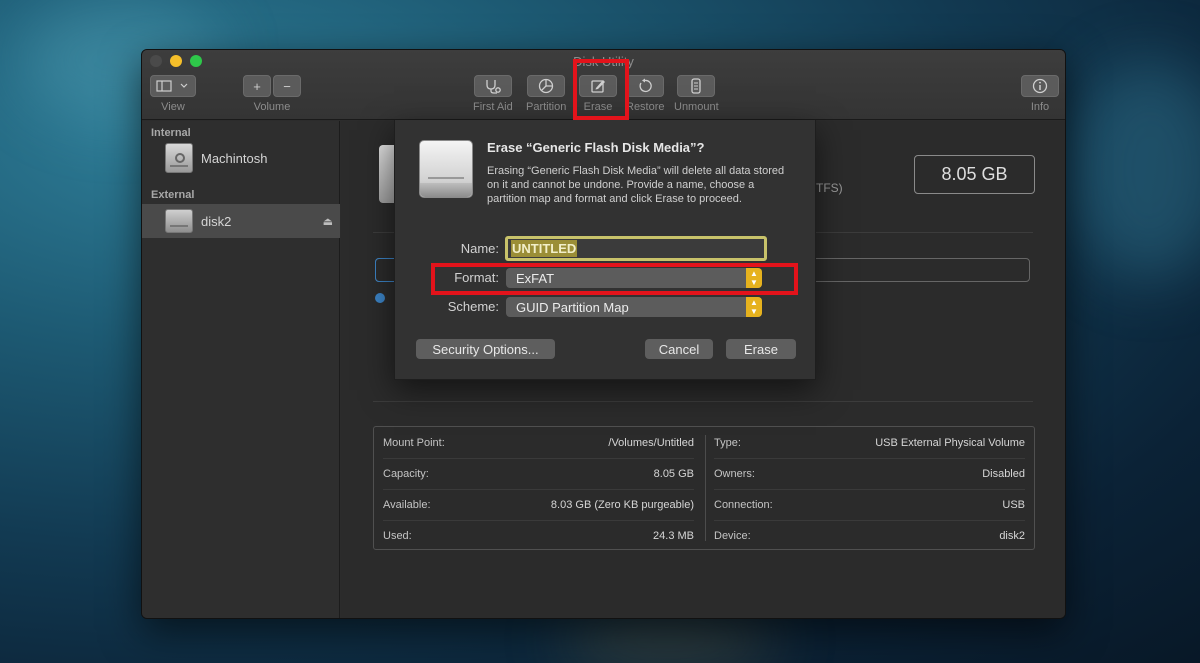 The width and height of the screenshot is (1200, 663). I want to click on chevron-updown-icon: ▲ ▼, so click(754, 307).